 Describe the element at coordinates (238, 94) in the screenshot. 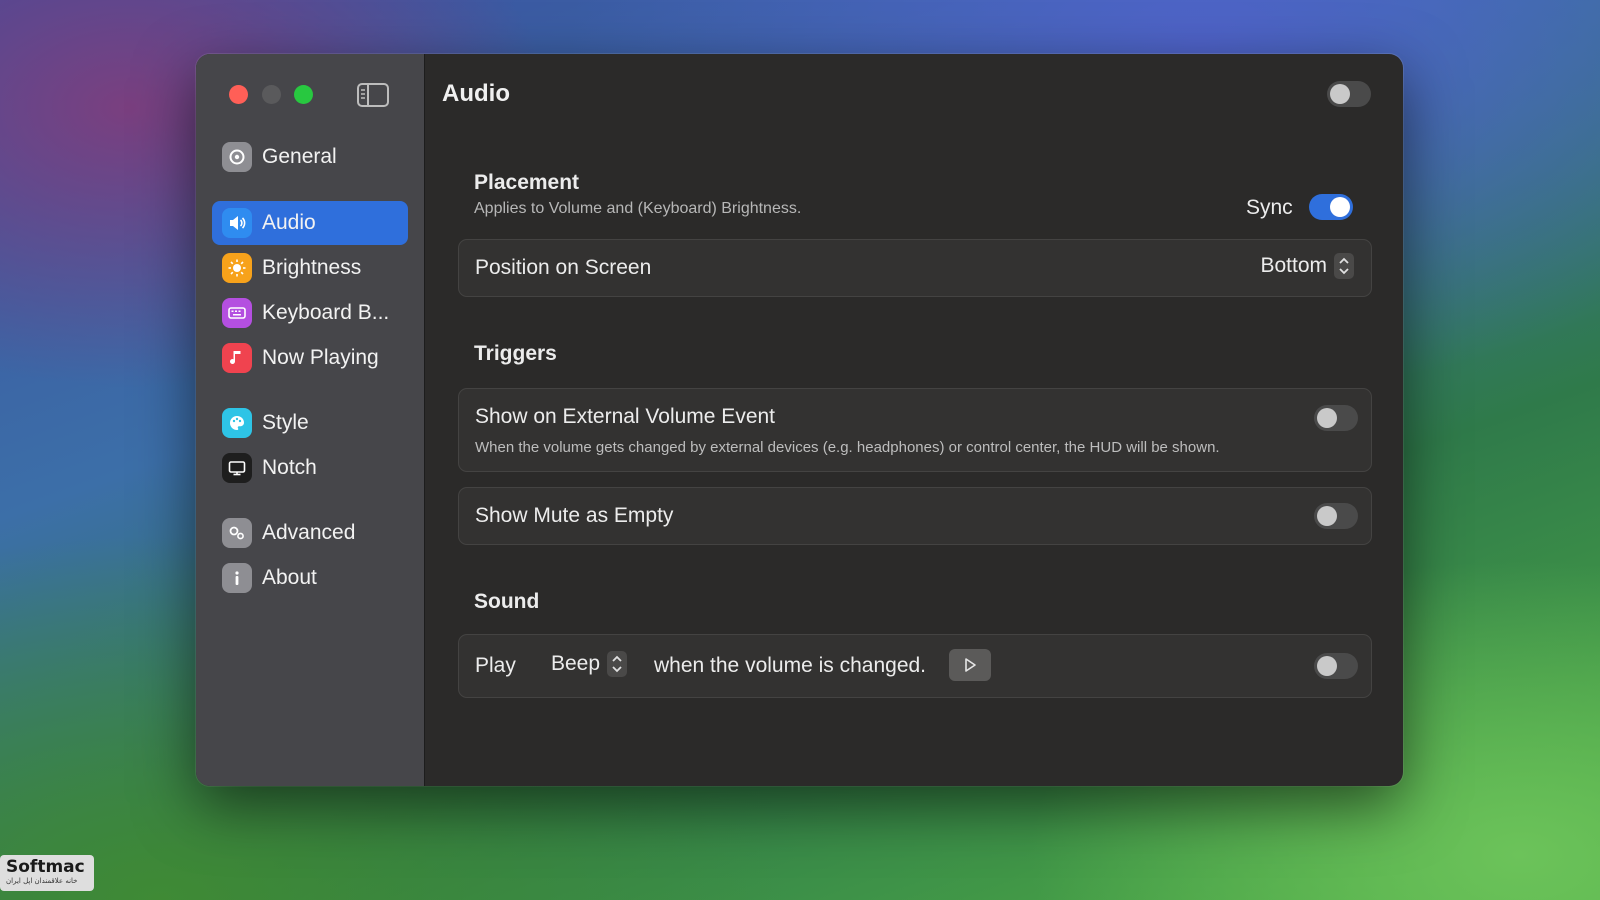

I see `close-window-button` at that location.